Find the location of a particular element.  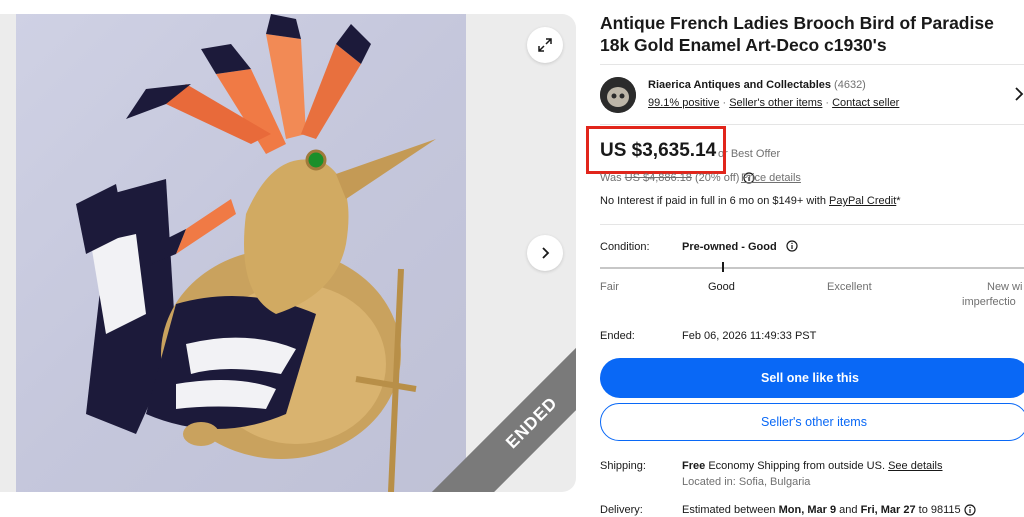

condition-scale-new-2: imperfectio is located at coordinates (989, 302).